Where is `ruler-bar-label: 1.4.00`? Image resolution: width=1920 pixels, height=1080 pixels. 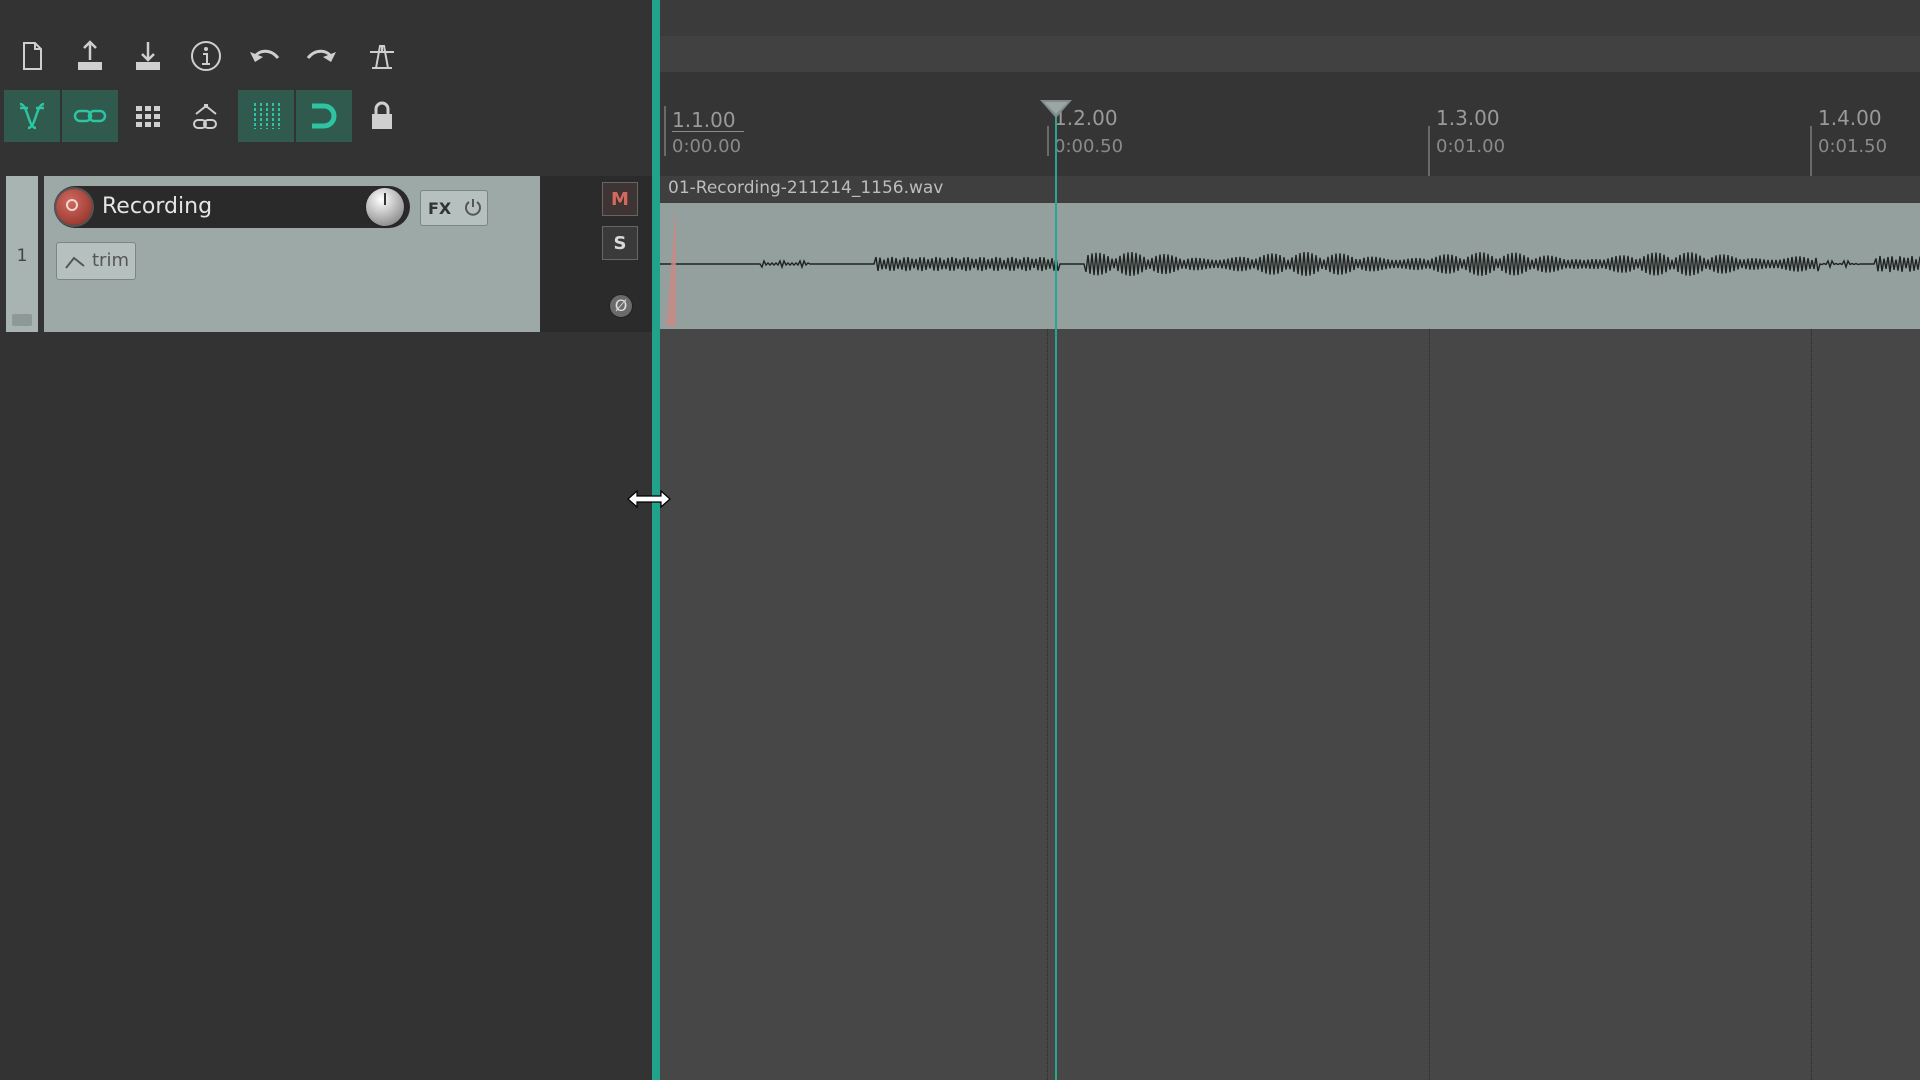
ruler-bar-label: 1.4.00 is located at coordinates (1850, 118).